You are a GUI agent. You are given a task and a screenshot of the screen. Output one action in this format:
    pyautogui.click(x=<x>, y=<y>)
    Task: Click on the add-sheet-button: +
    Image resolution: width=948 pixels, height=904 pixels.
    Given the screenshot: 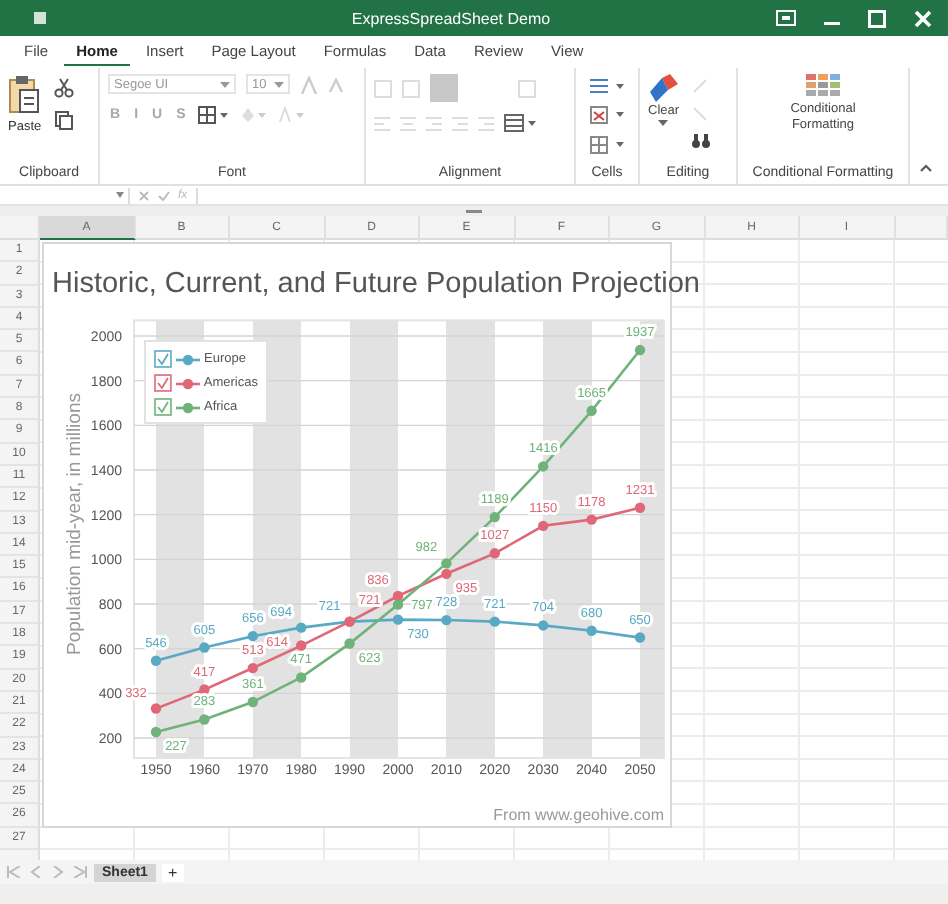 What is the action you would take?
    pyautogui.click(x=172, y=872)
    